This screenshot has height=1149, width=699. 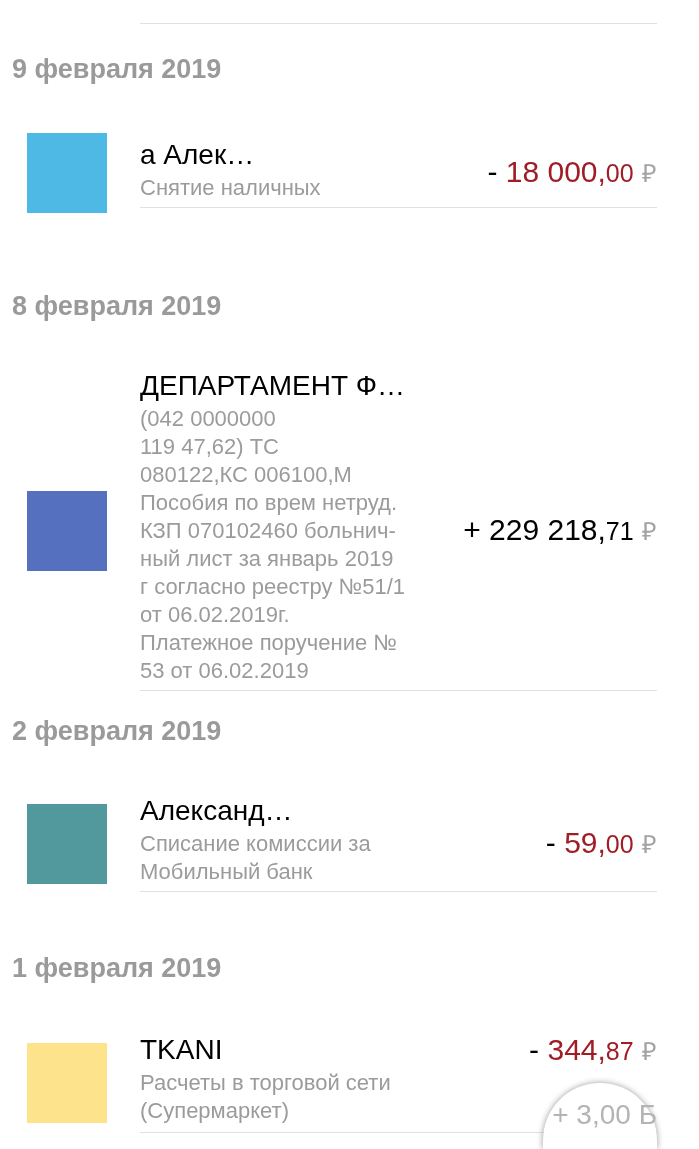 I want to click on transaction-description: (042 0000000 119 47,62) ТС 080122,КС 006100,М Пособия по врем нетруд. КЗП 070102460 больнич- ный лист за январь 2019 г согласно реестру №51/1 от 06.02.2019г. Платежное поручение № 53 от 06.02.2019, so click(x=273, y=545).